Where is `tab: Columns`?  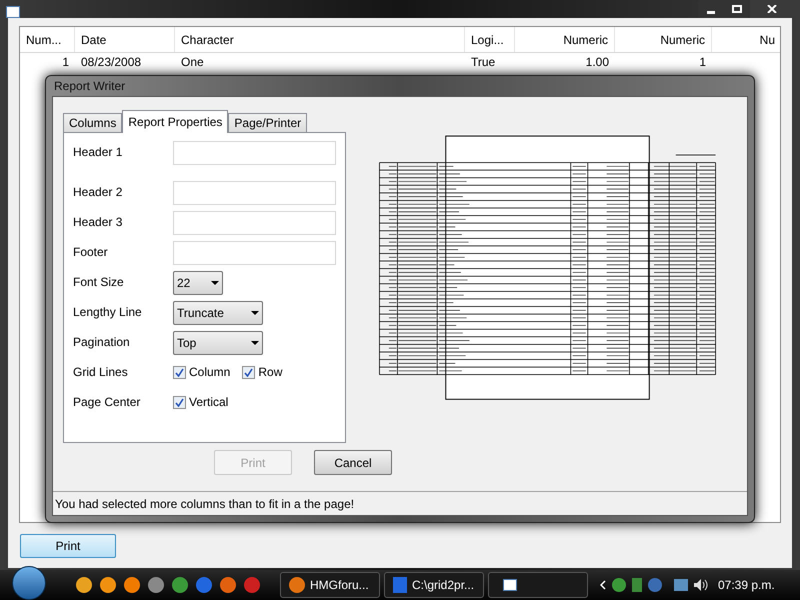
tab: Columns is located at coordinates (92, 122).